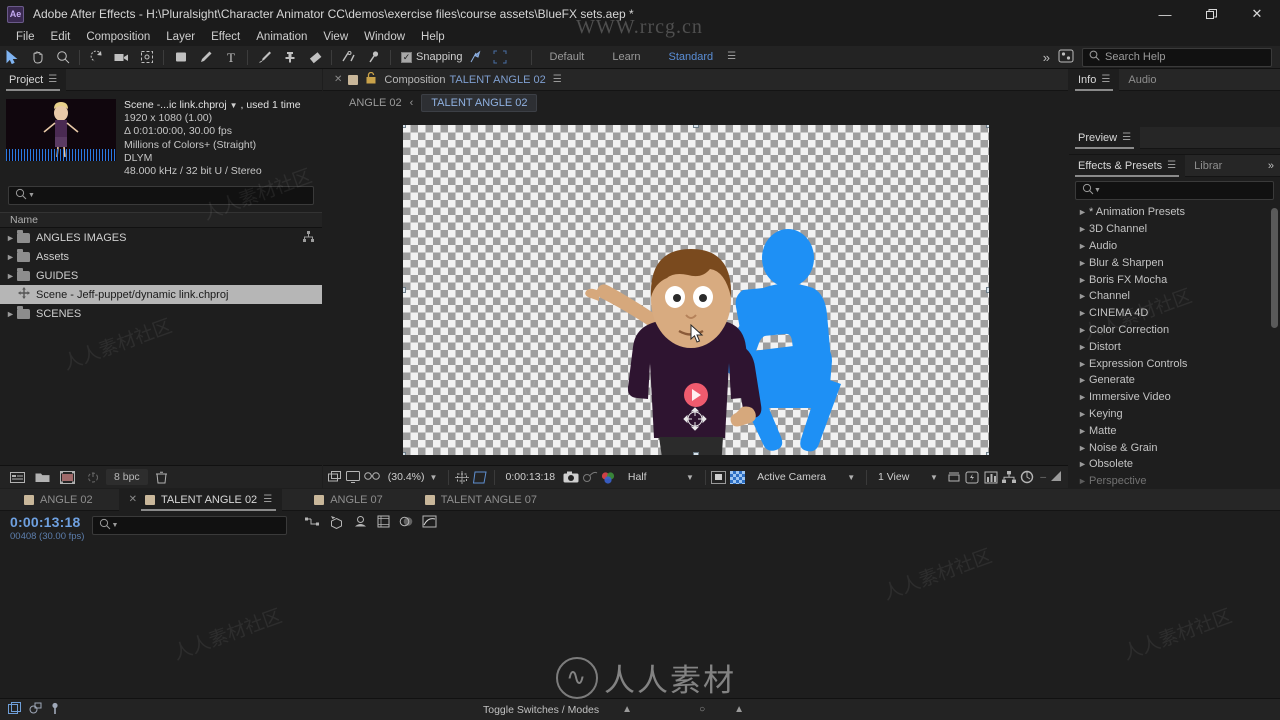  I want to click on composition-panel-menu-icon: ☰, so click(557, 79).